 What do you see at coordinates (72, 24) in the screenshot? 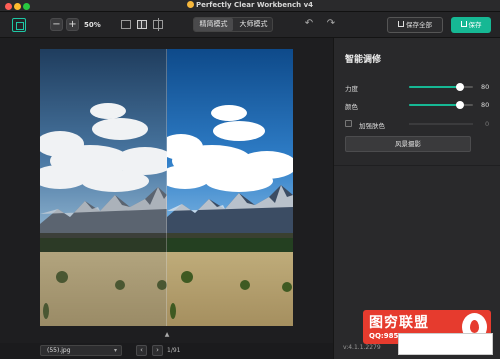
I see `zoom-in-button: +` at bounding box center [72, 24].